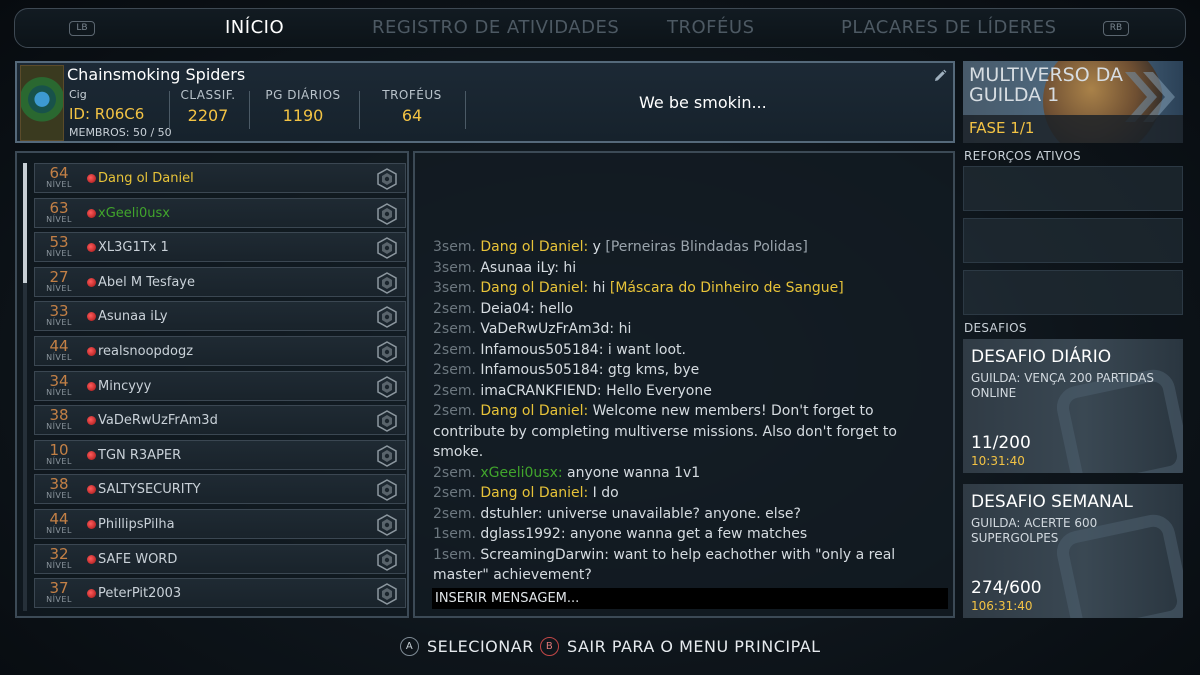 This screenshot has width=1200, height=675. What do you see at coordinates (59, 242) in the screenshot?
I see `member-level-number: 53` at bounding box center [59, 242].